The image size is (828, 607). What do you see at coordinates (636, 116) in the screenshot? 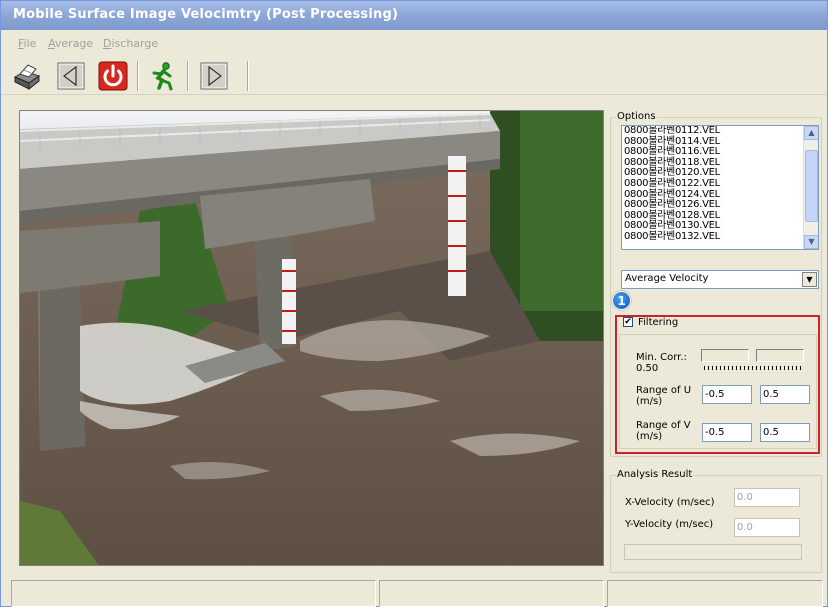
I see `options-group-label: Options` at bounding box center [636, 116].